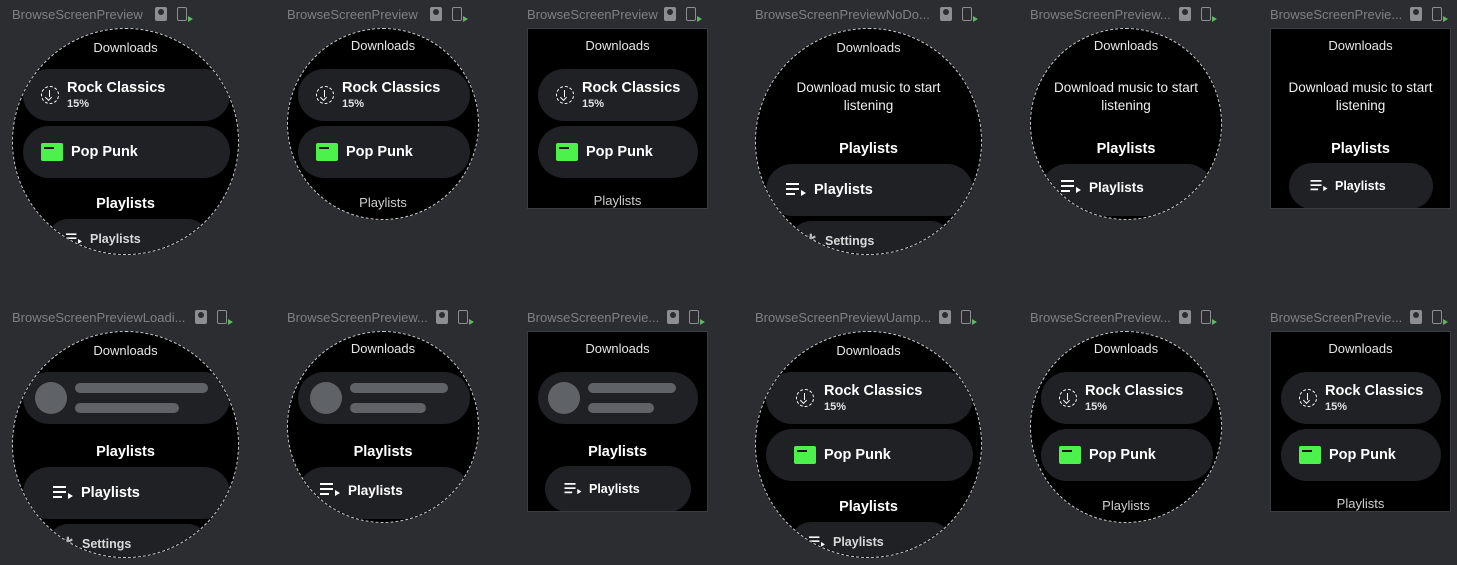  I want to click on watch-screen-square: Downloads Playlists Playlists, so click(617, 421).